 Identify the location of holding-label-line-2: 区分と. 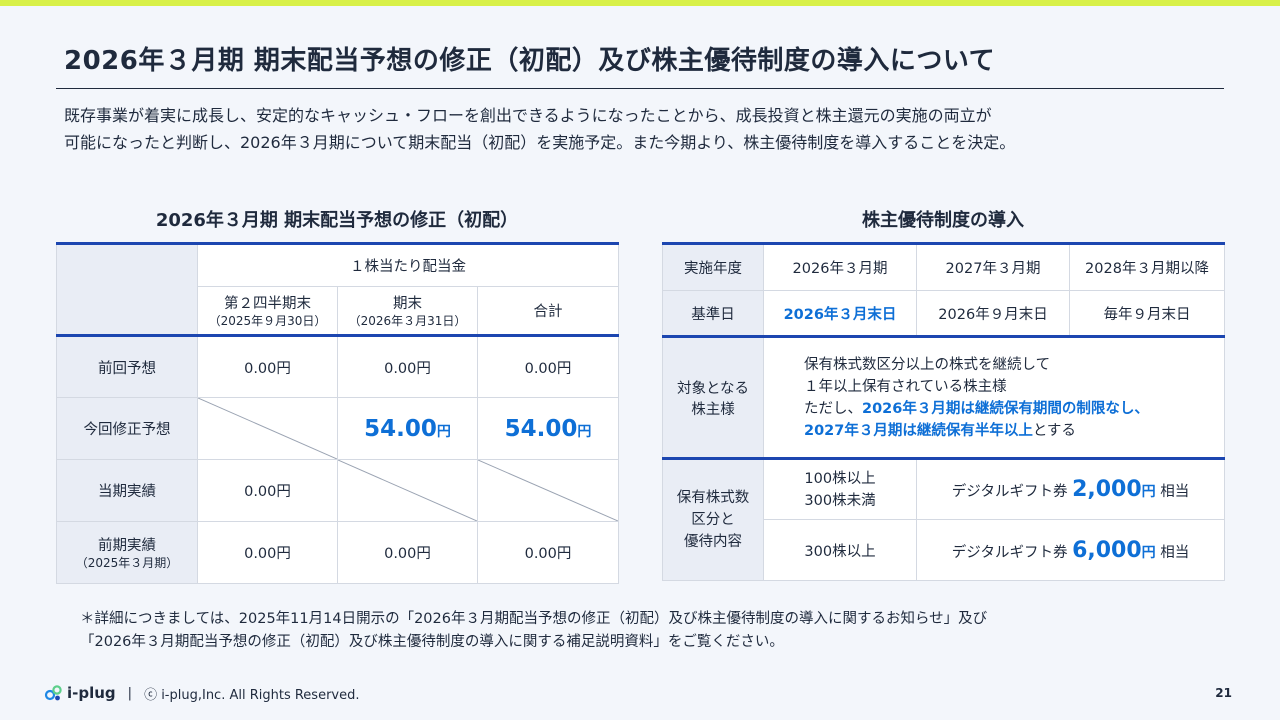
(713, 520).